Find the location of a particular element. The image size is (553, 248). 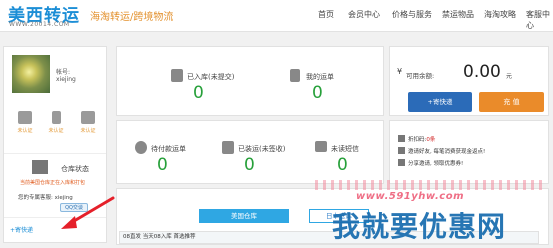

stat-shipped-value: 0 is located at coordinates (249, 165).